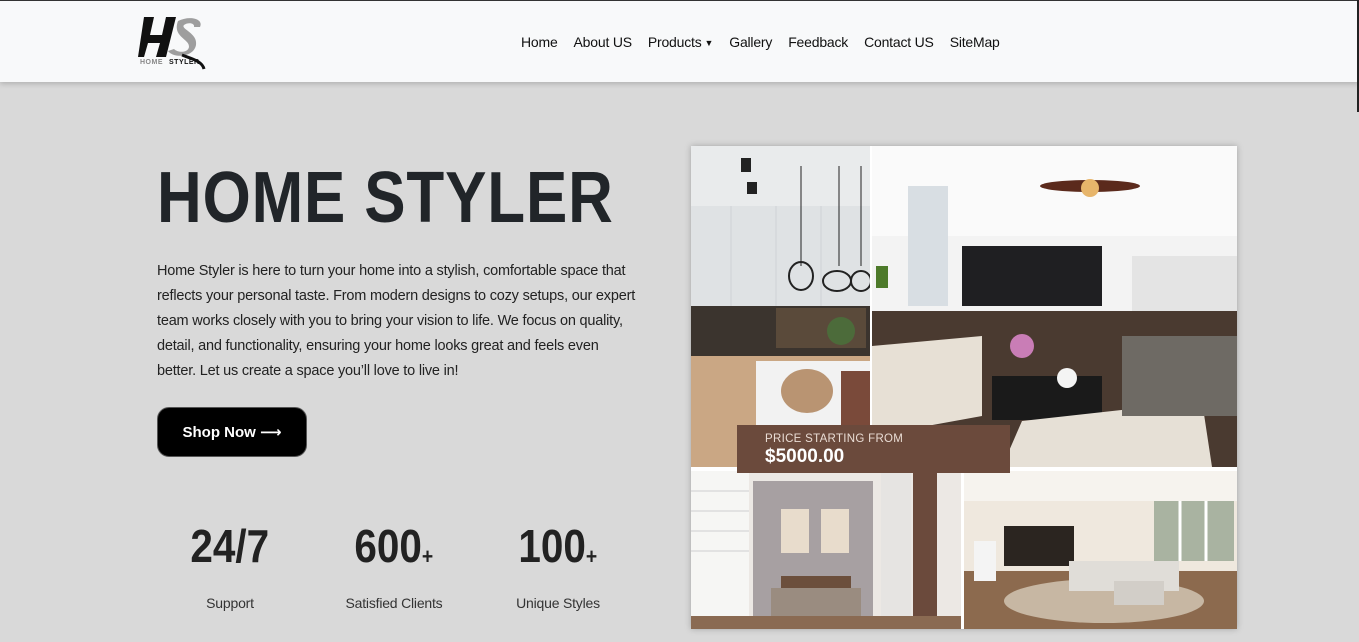 Image resolution: width=1359 pixels, height=642 pixels. Describe the element at coordinates (230, 603) in the screenshot. I see `stat-label: Support` at that location.